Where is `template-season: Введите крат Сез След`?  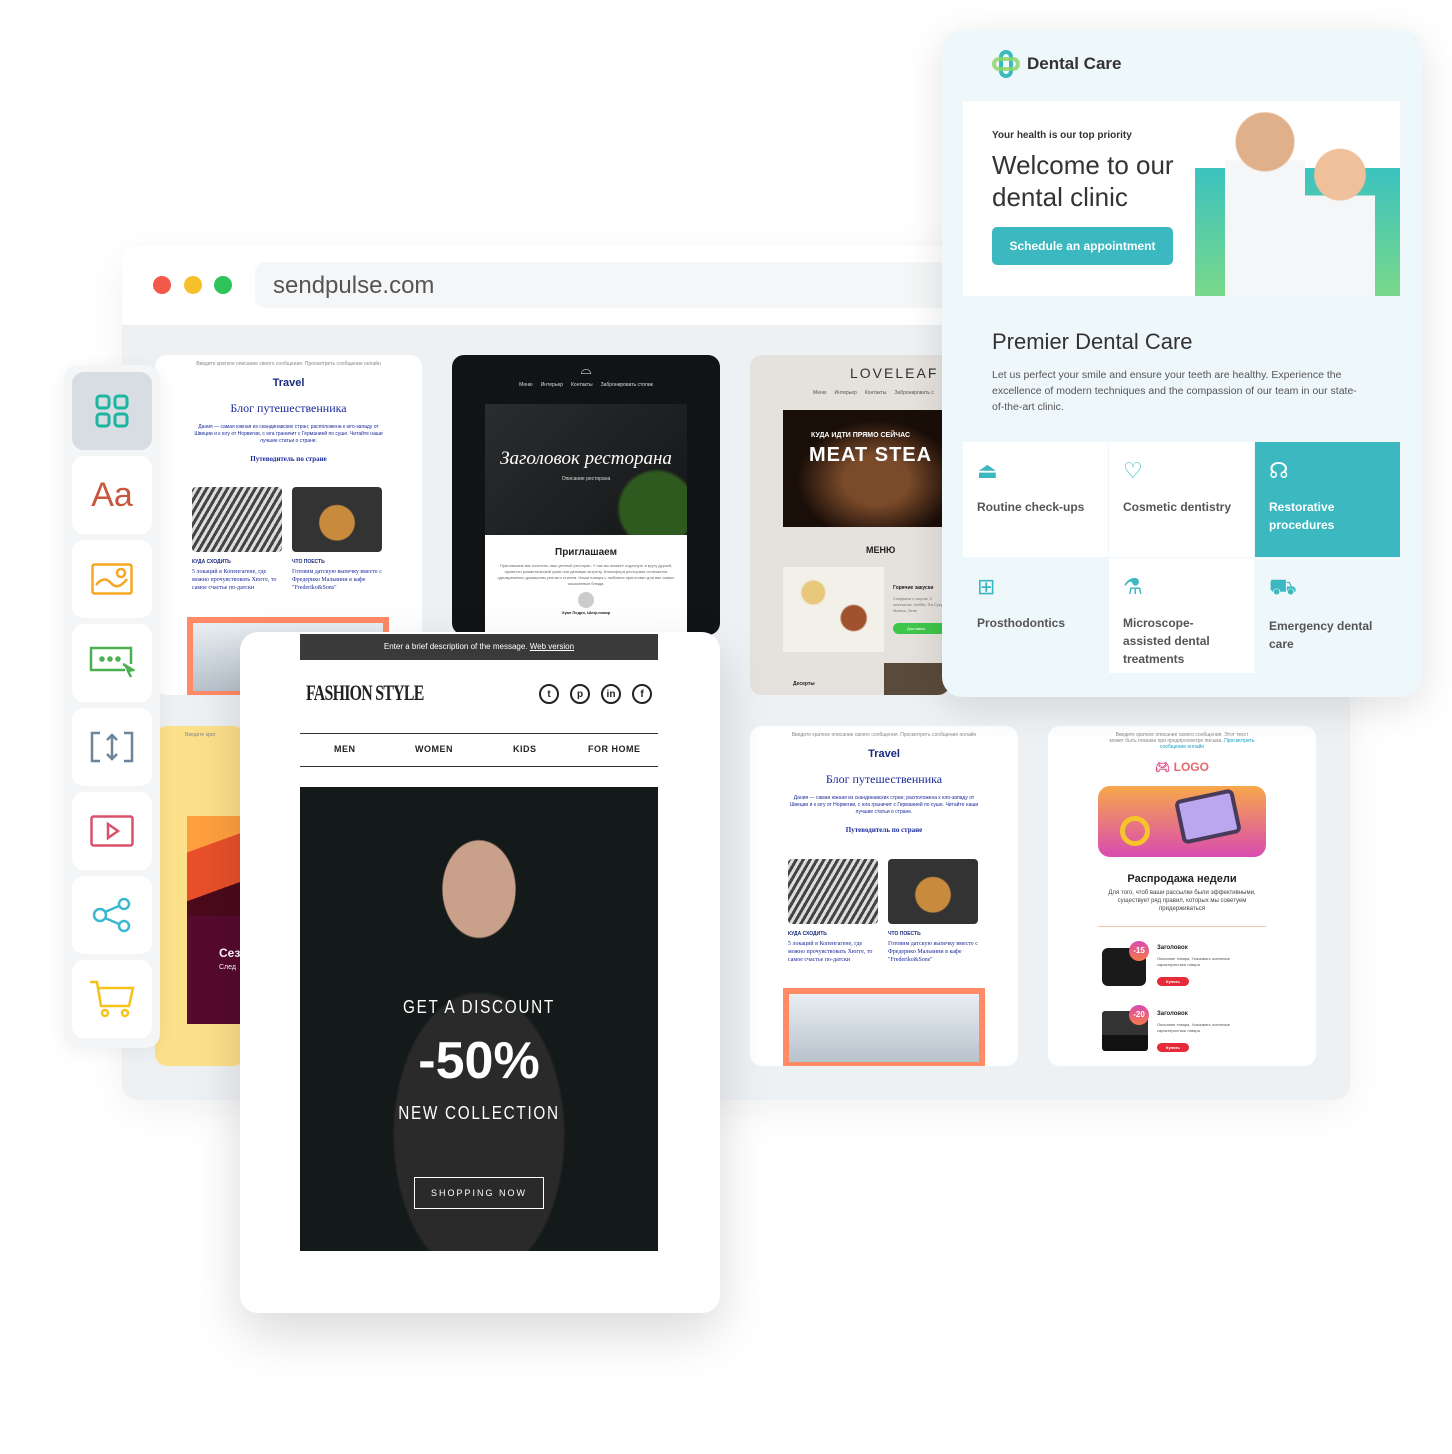
template-season: Введите крат Сез След is located at coordinates (200, 896).